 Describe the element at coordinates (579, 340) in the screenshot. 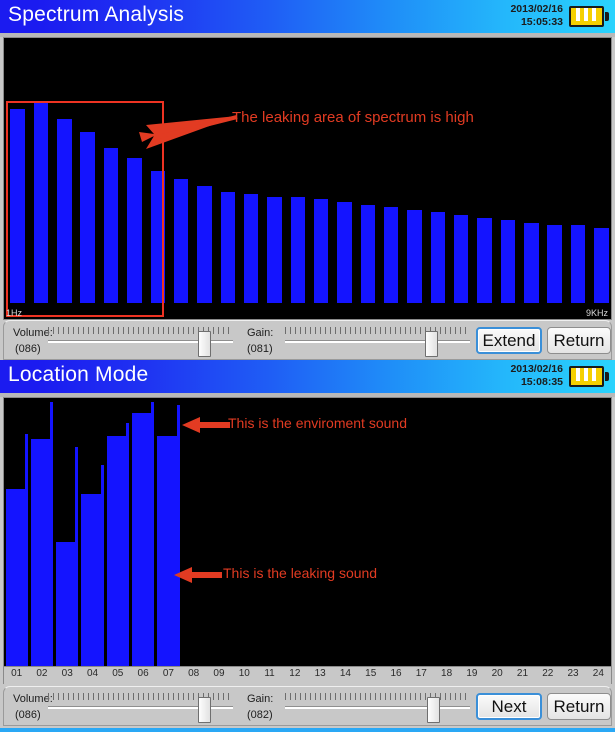

I see `return-button-spectrum: Return` at that location.